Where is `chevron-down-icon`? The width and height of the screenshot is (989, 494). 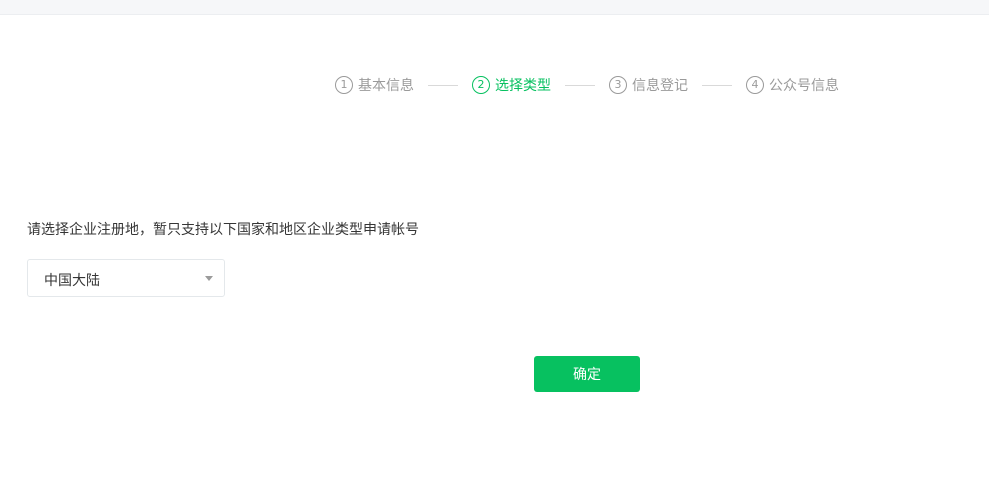
chevron-down-icon is located at coordinates (209, 278).